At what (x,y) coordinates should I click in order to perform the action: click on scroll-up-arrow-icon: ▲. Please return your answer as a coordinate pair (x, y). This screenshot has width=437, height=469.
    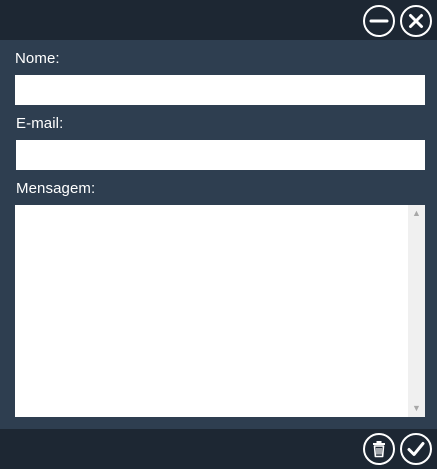
    Looking at the image, I should click on (416, 213).